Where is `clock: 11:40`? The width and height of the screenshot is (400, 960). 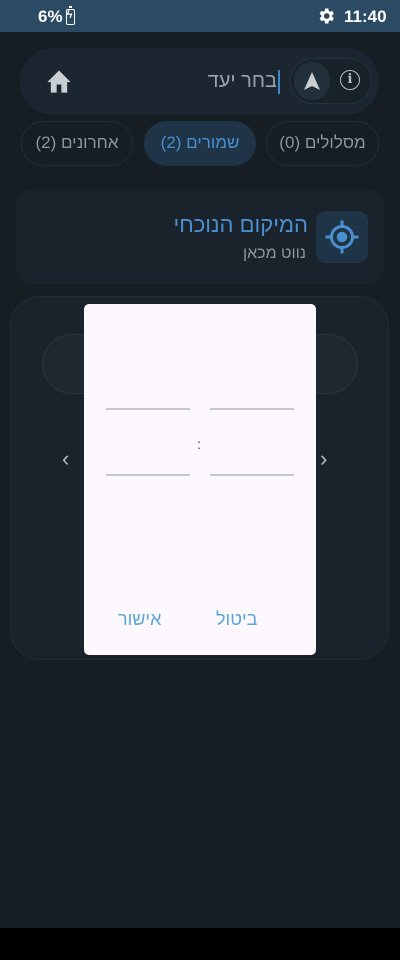
clock: 11:40 is located at coordinates (365, 16).